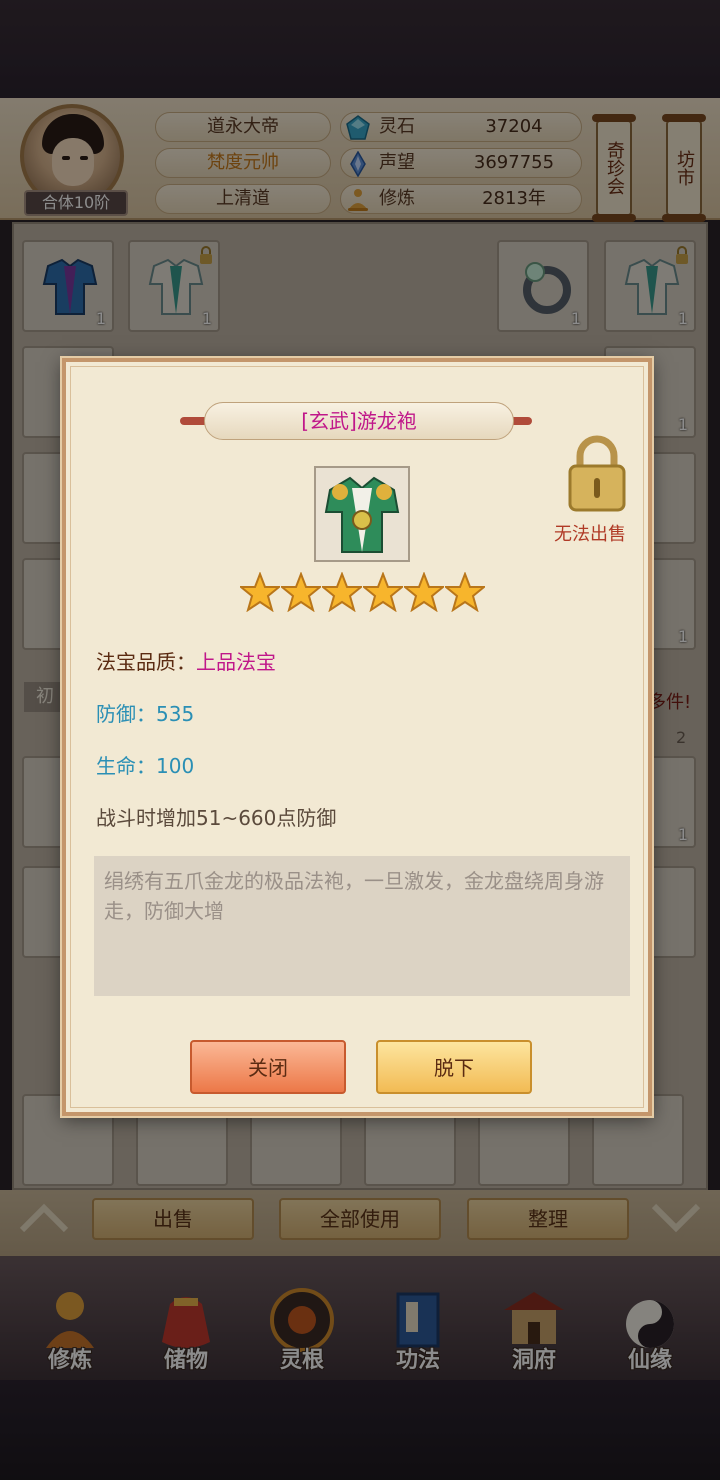 The width and height of the screenshot is (720, 1480). What do you see at coordinates (590, 534) in the screenshot?
I see `cannot-sell-label: 无法出售` at bounding box center [590, 534].